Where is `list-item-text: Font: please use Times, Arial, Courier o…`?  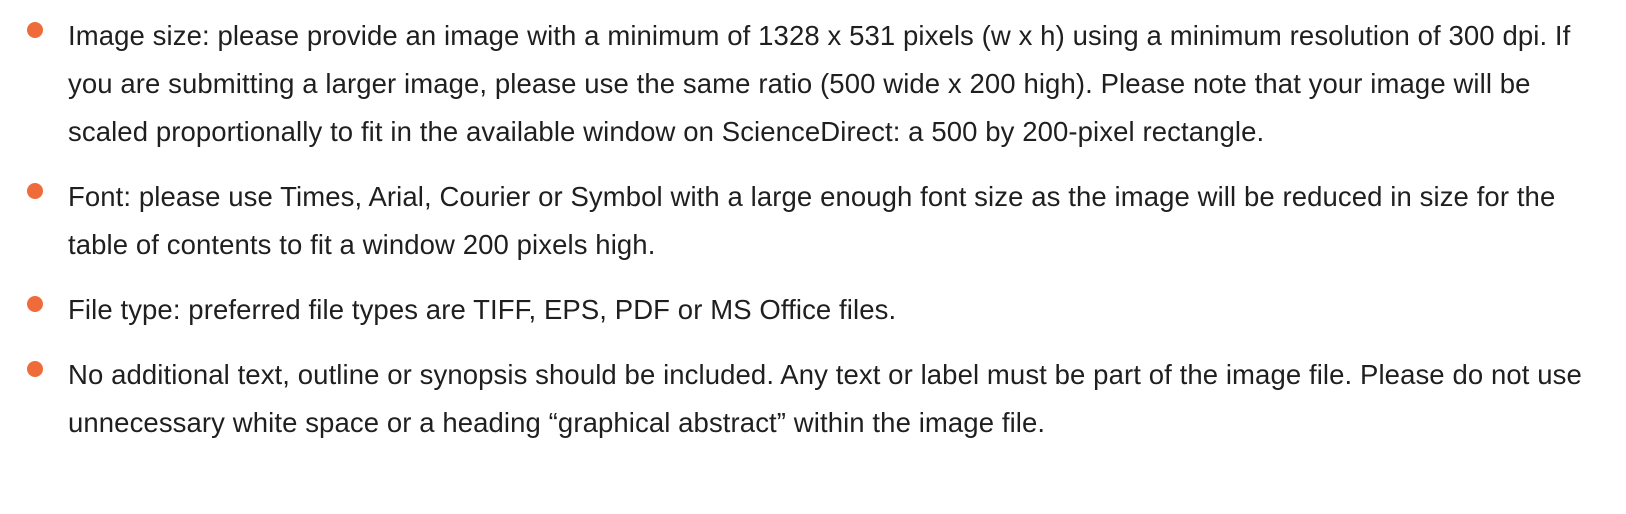
list-item-text: Font: please use Times, Arial, Courier o… is located at coordinates (812, 220).